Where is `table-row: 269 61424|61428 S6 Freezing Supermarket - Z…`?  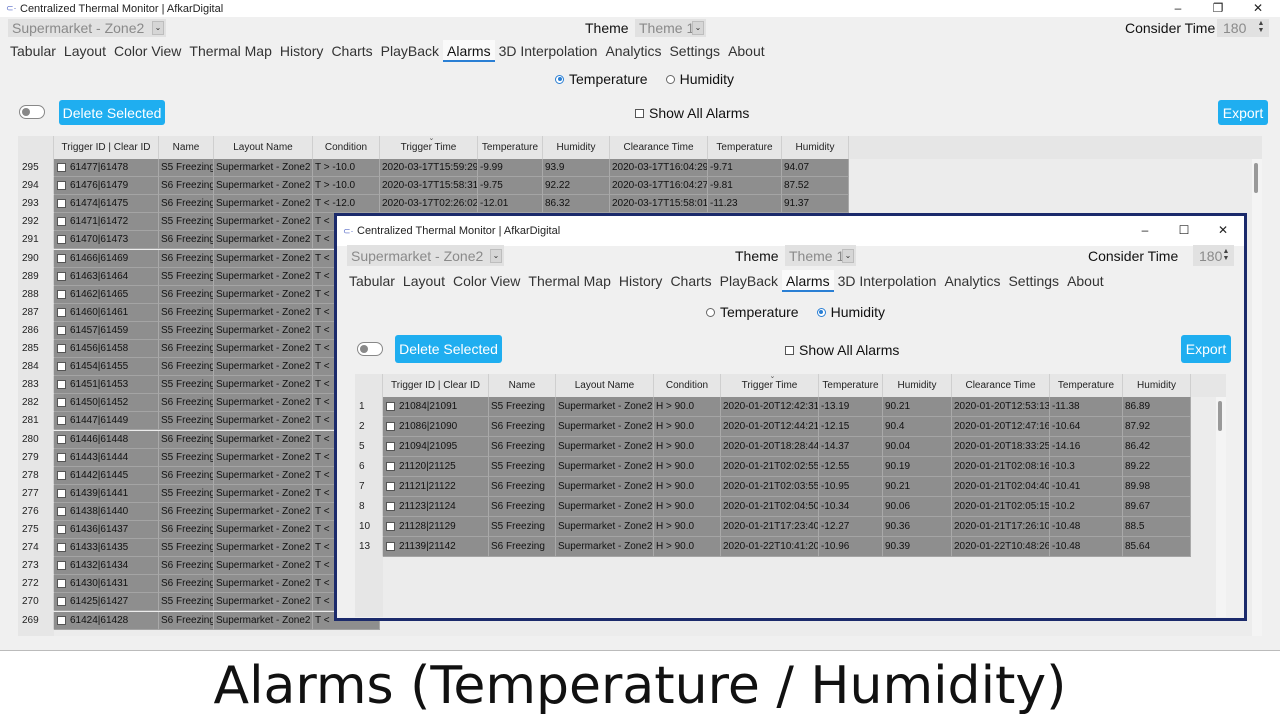 table-row: 269 61424|61428 S6 Freezing Supermarket - Z… is located at coordinates (199, 620).